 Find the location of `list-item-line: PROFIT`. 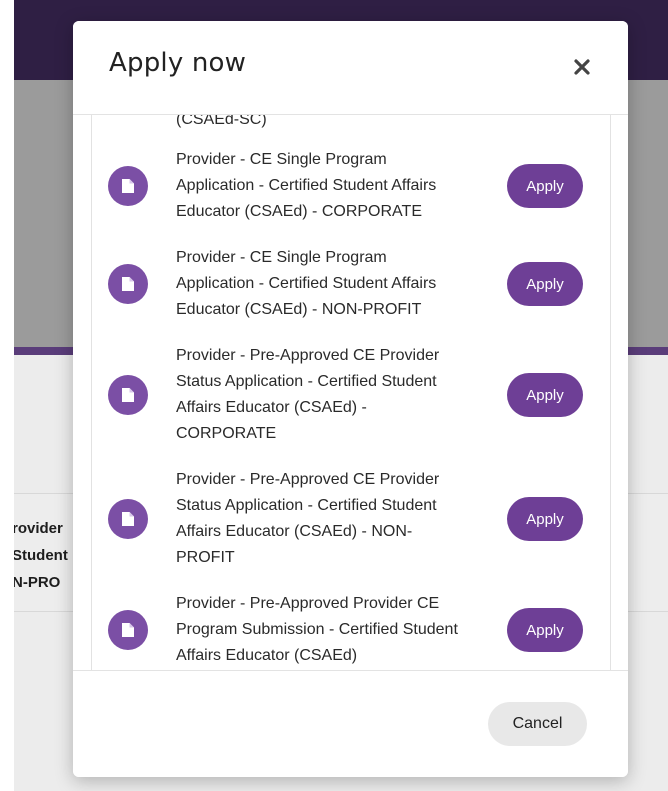

list-item-line: PROFIT is located at coordinates (205, 557).